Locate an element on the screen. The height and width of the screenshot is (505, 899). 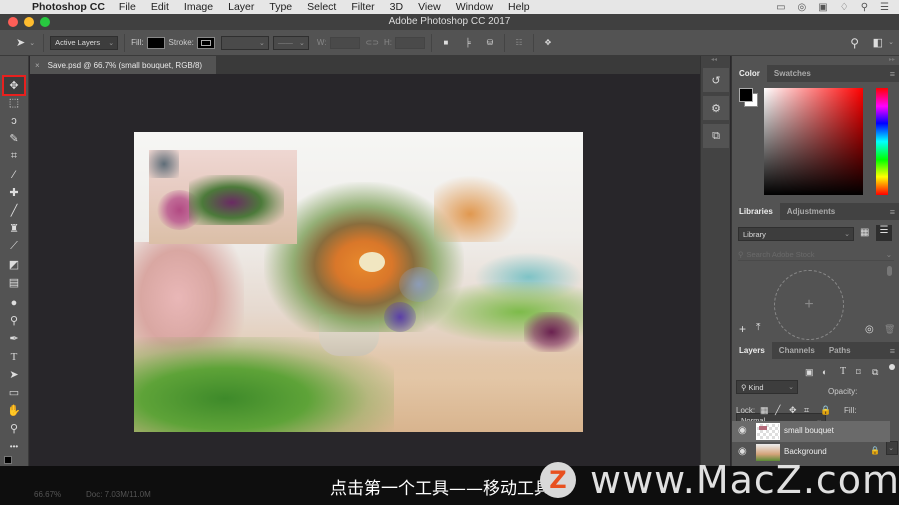
stroke-width-field: ⌄ is located at coordinates (244, 42).